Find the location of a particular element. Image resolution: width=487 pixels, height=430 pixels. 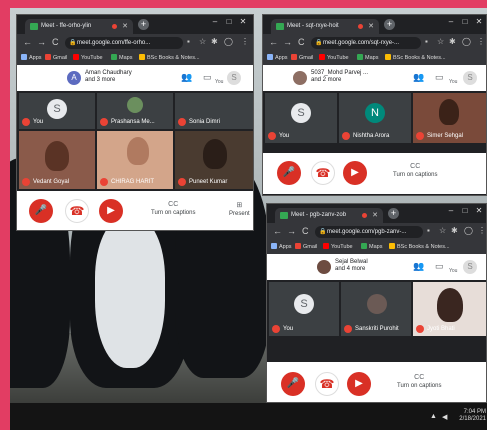

participants-summary: Aman Chaudhary and 3 more is located at coordinates (108, 77).